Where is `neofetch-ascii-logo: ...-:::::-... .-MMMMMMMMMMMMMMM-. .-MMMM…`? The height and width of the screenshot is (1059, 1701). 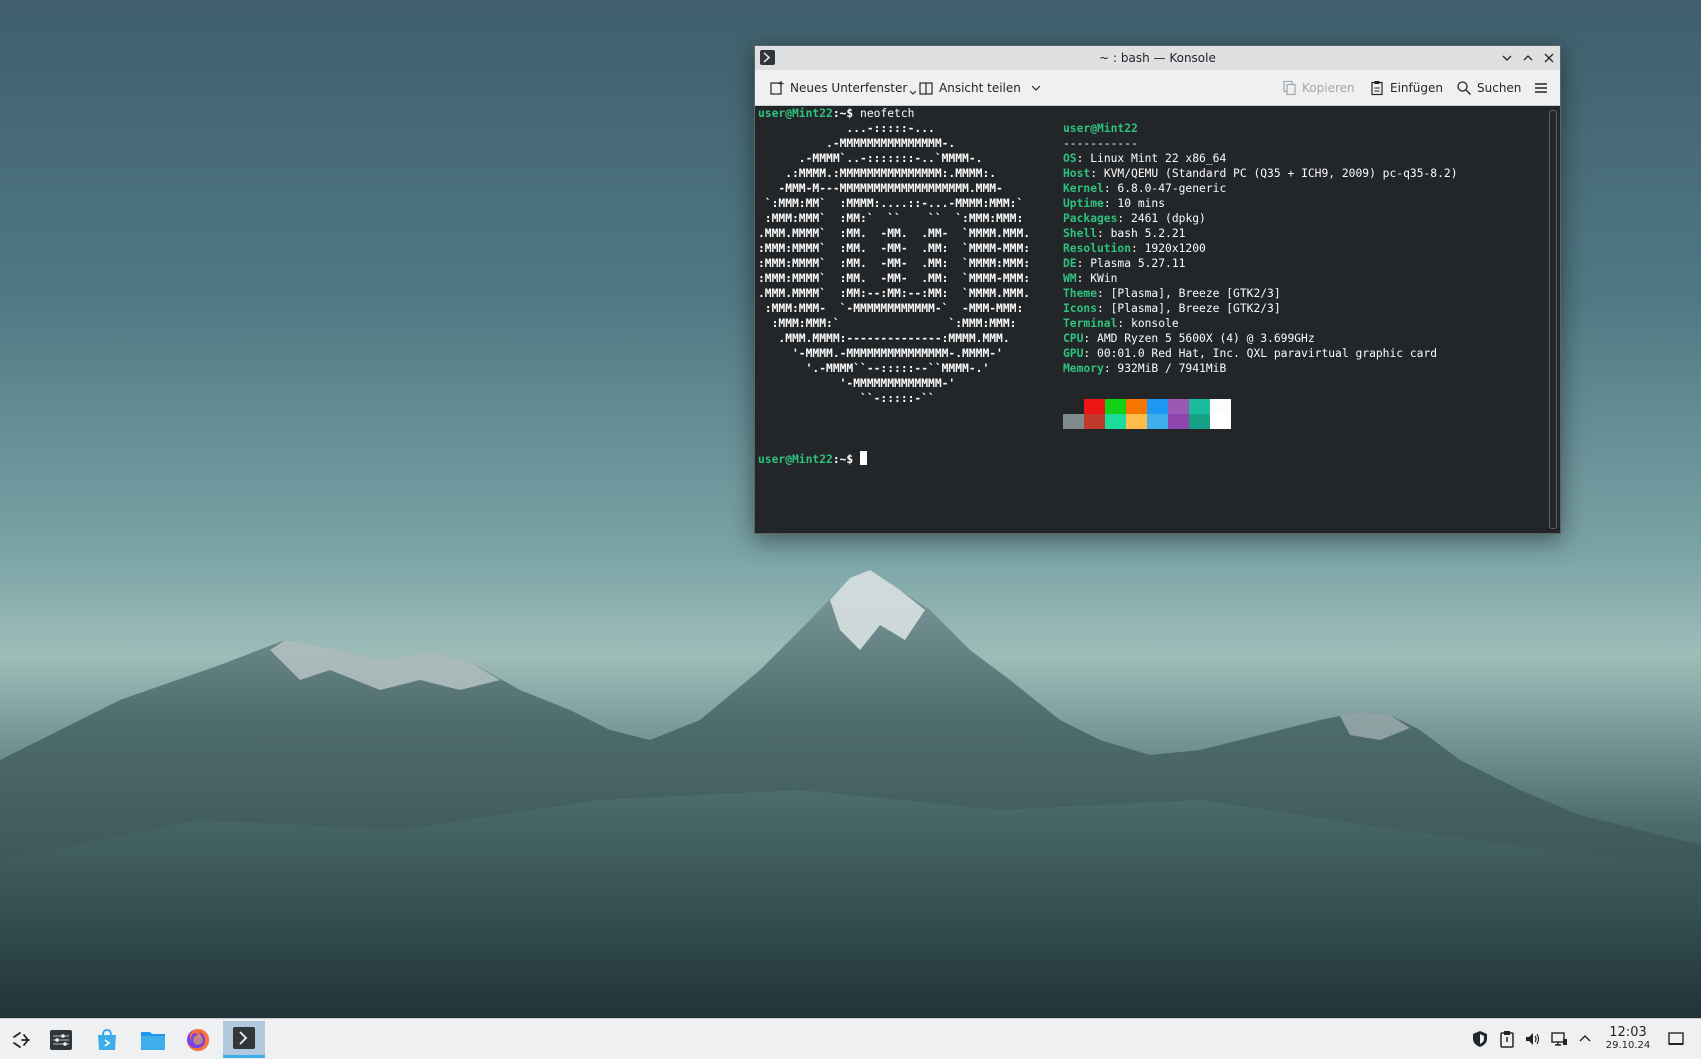
neofetch-ascii-logo: ...-:::::-... .-MMMMMMMMMMMMMMM-. .-MMMM… is located at coordinates (894, 263).